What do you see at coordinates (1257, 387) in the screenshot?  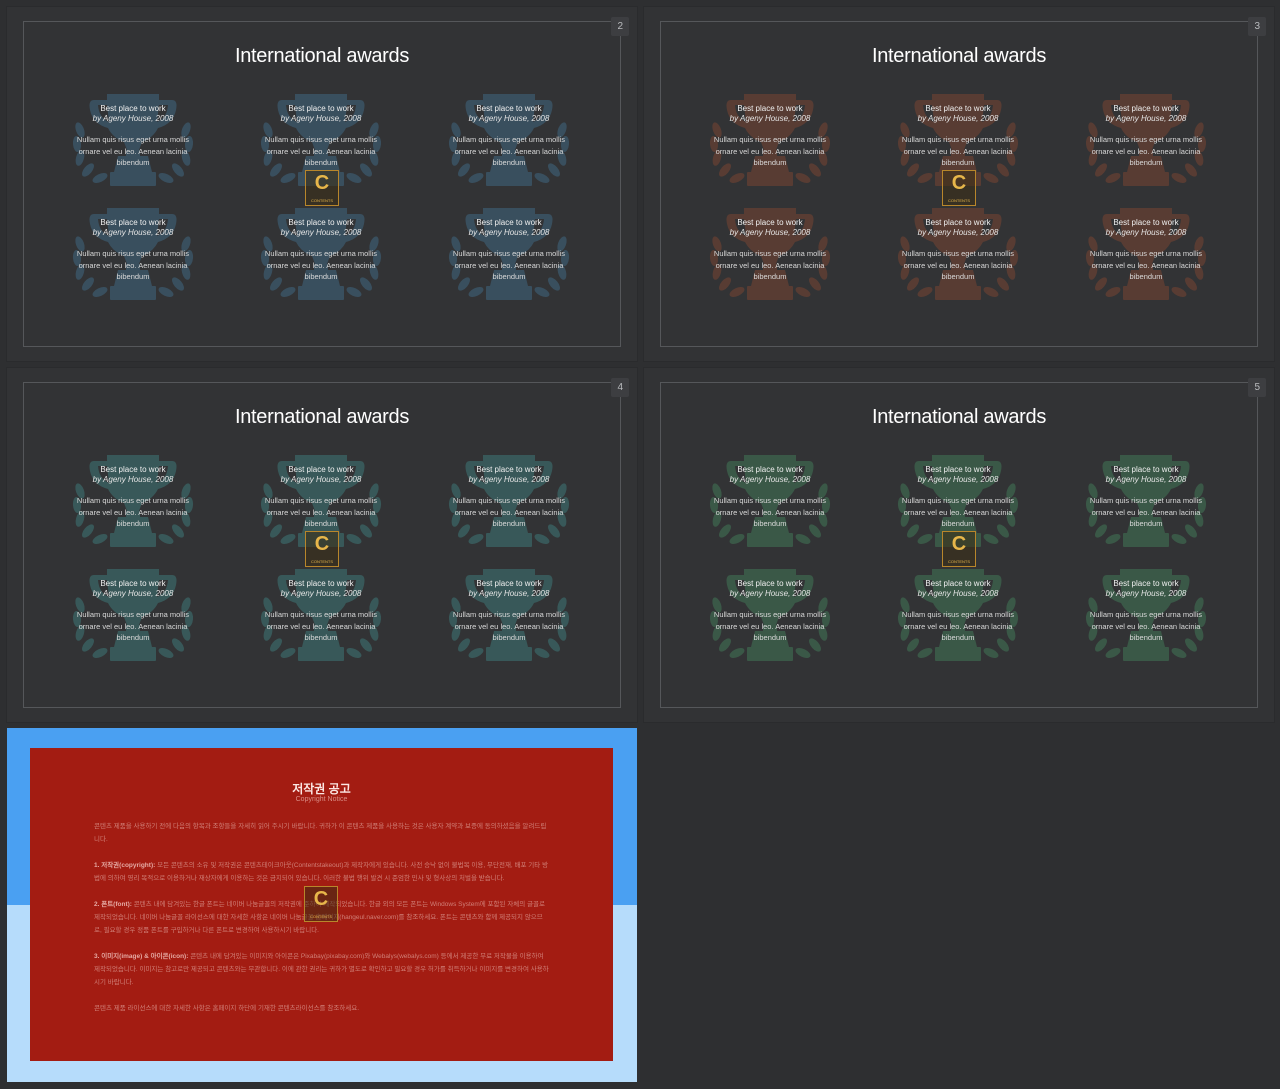 I see `slide-number: 5` at bounding box center [1257, 387].